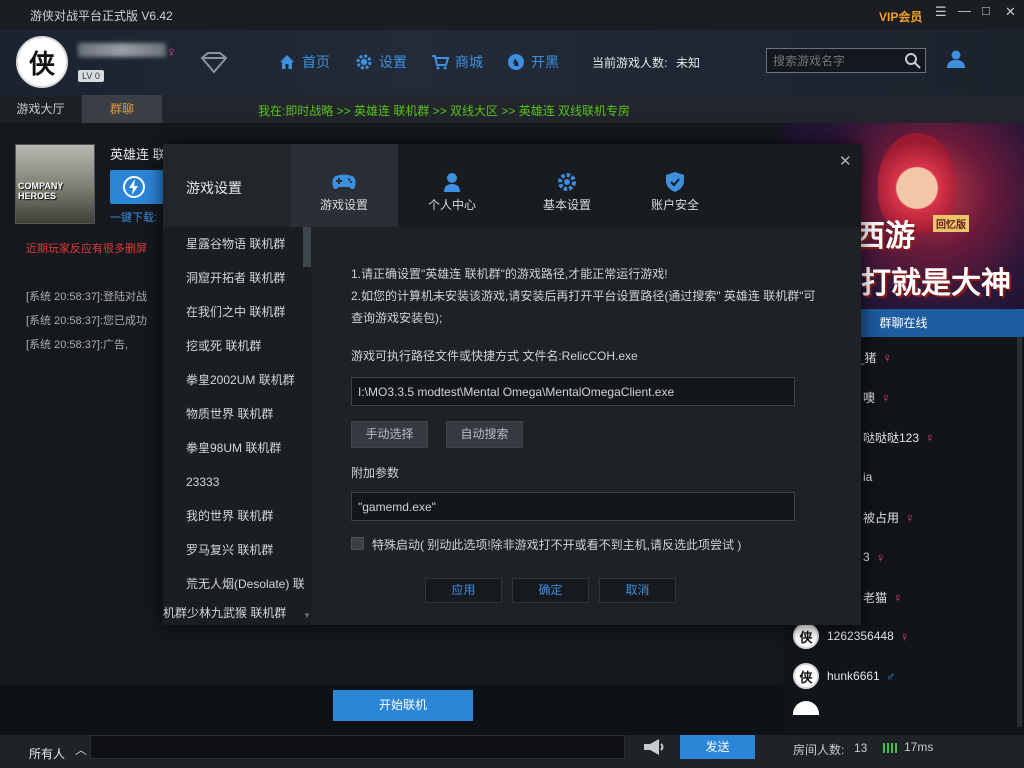 This screenshot has height=768, width=1024. Describe the element at coordinates (484, 434) in the screenshot. I see `auto-search-button: 自动搜索` at that location.